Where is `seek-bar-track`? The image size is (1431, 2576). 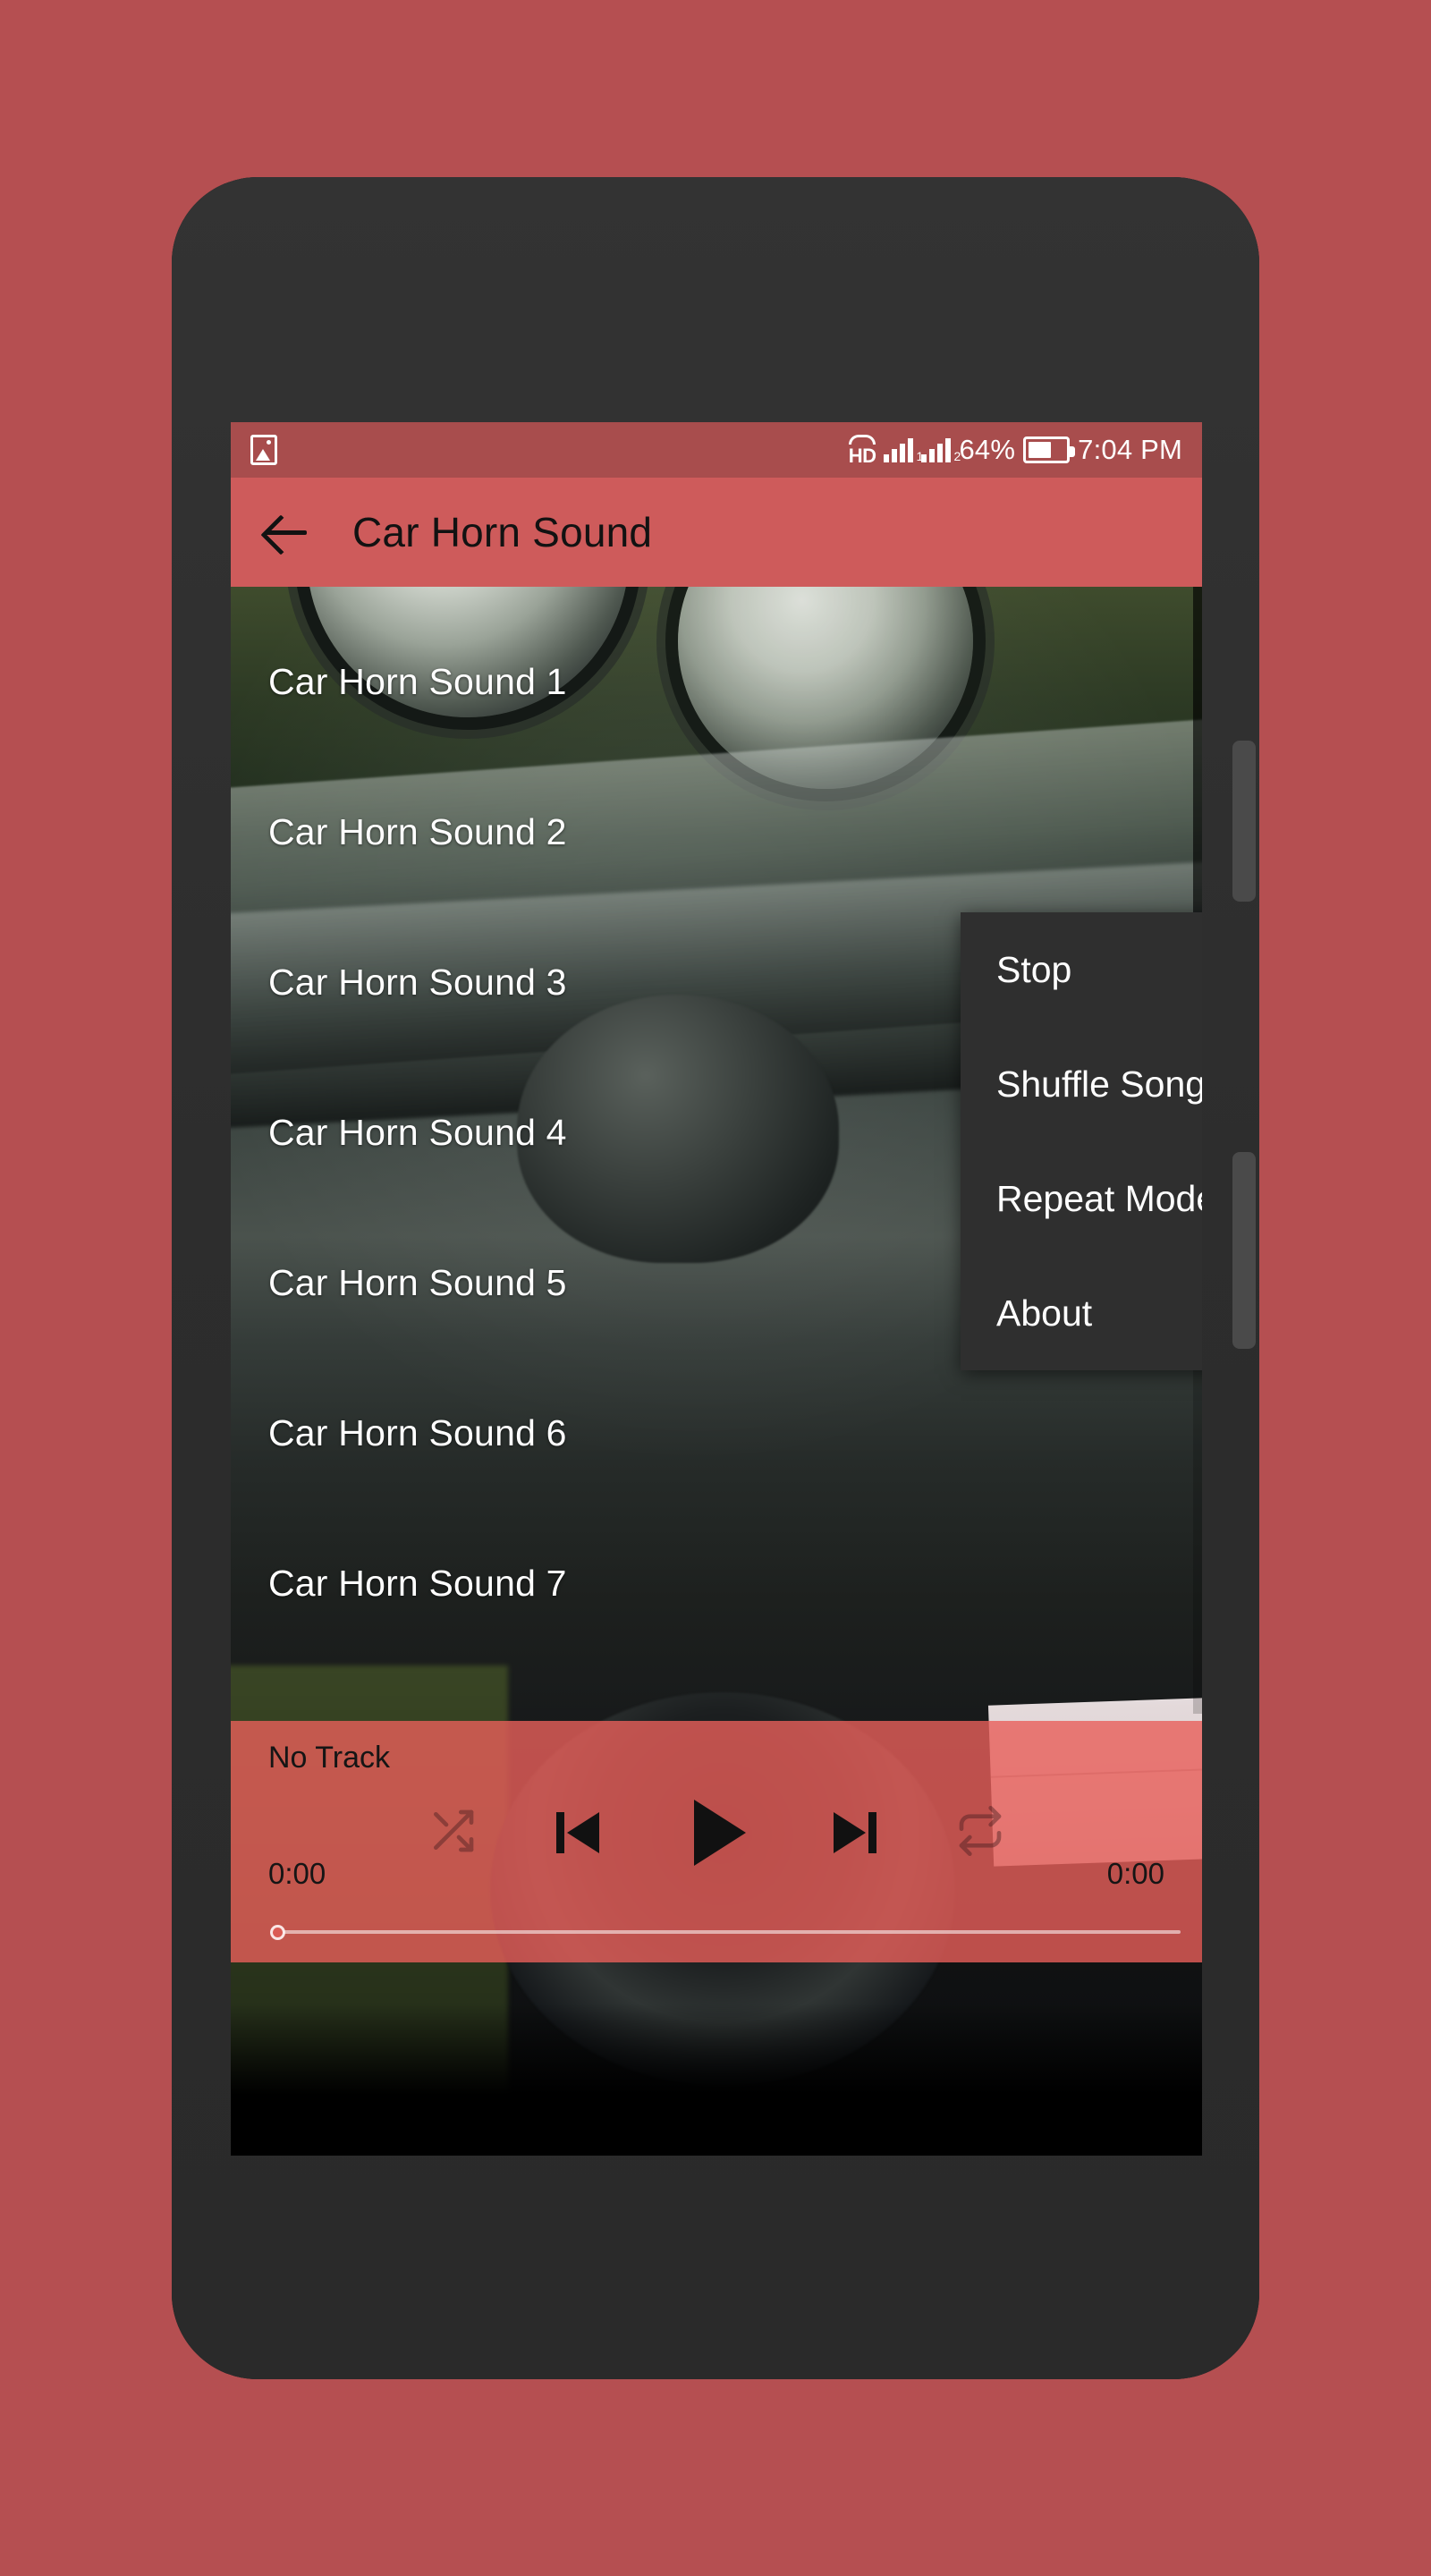 seek-bar-track is located at coordinates (732, 1932).